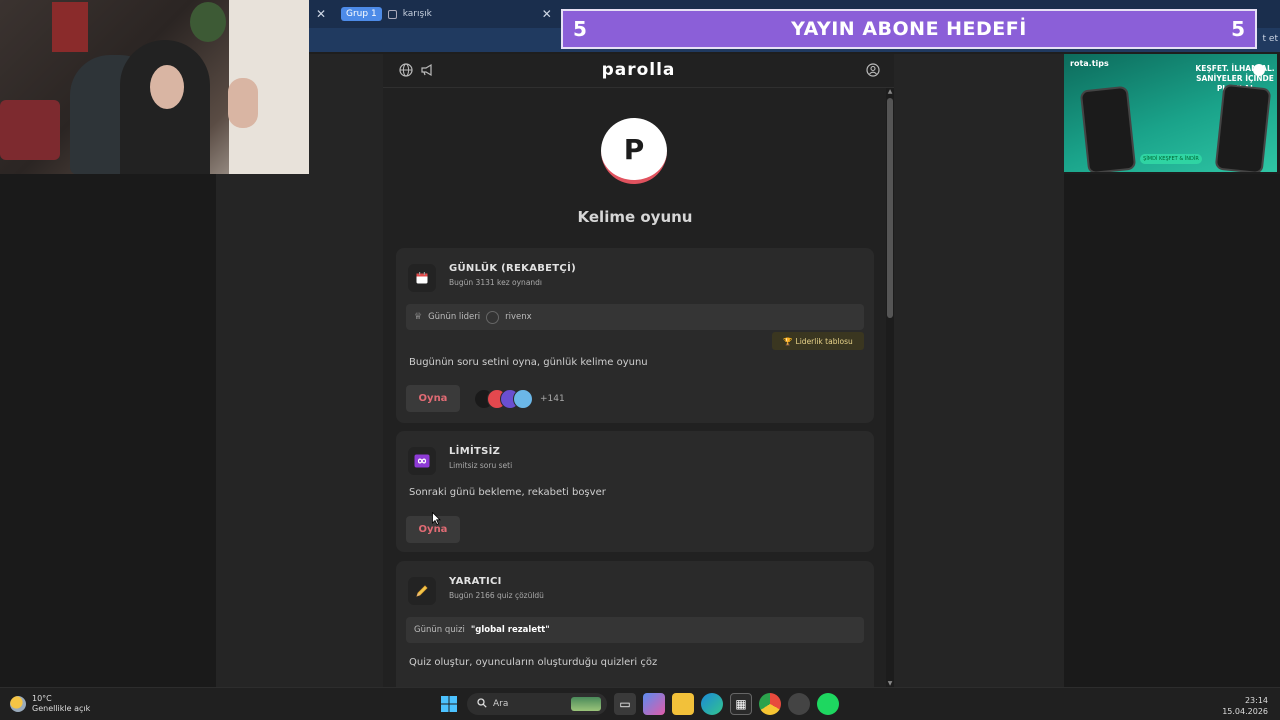 This screenshot has width=1280, height=720. I want to click on weather-temperature: 10°C, so click(42, 698).